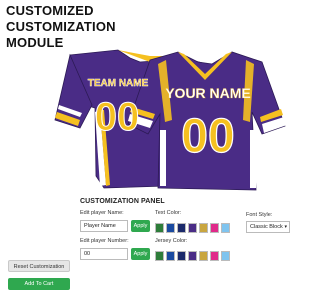 The height and width of the screenshot is (300, 320). What do you see at coordinates (171, 241) in the screenshot?
I see `jersey-color-label: Jersey Color:` at bounding box center [171, 241].